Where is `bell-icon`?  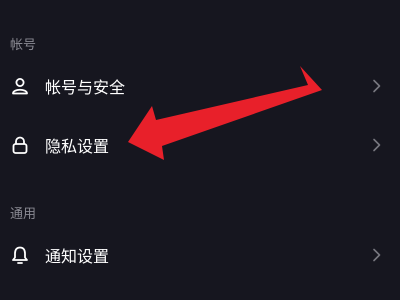
bell-icon is located at coordinates (20, 255).